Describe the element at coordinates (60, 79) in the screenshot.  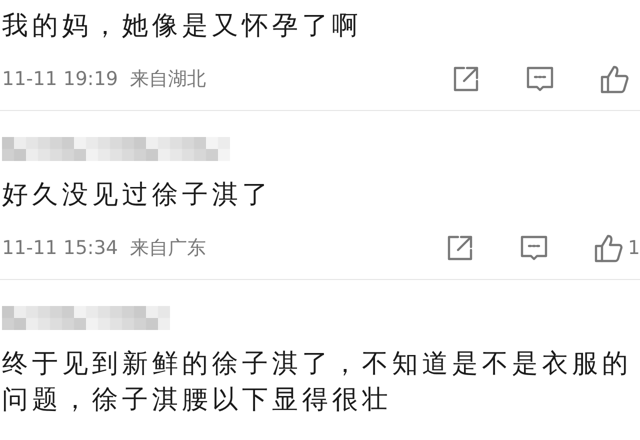
I see `comment-time: 11-11 19:19` at that location.